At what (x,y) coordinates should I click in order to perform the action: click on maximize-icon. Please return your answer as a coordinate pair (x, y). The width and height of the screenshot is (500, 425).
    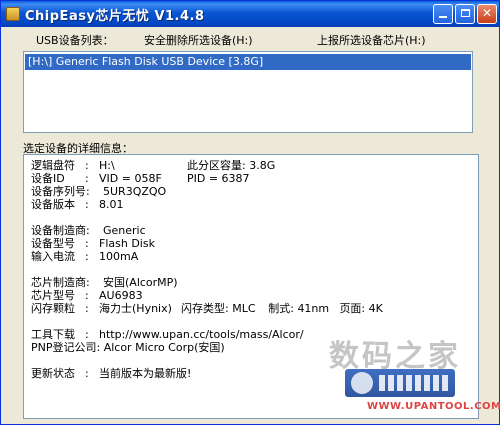
    Looking at the image, I should click on (465, 13).